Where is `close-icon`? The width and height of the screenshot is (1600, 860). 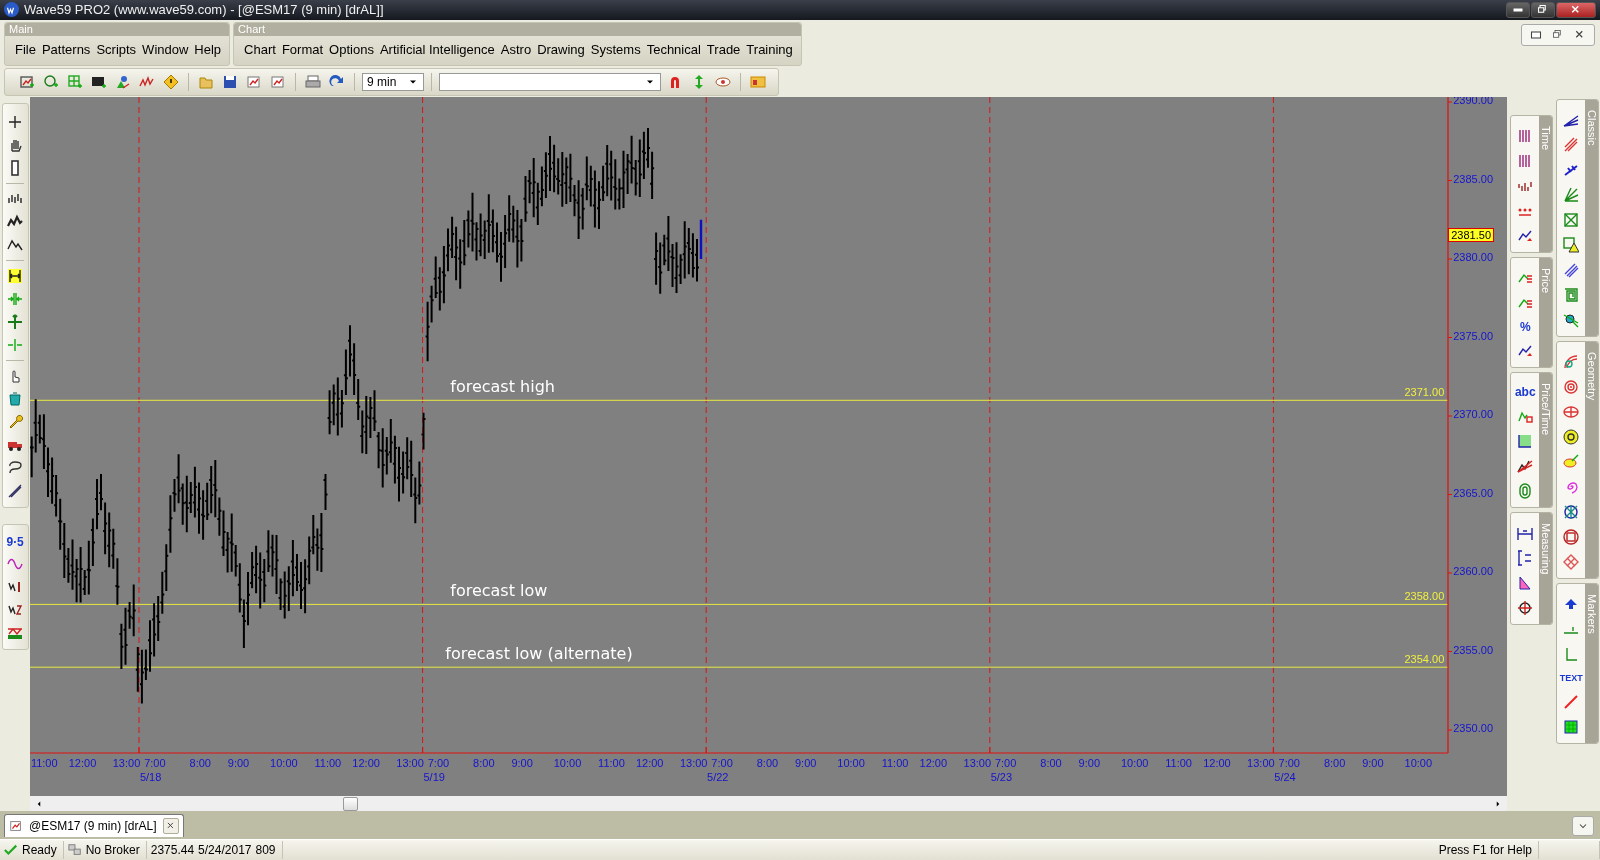
close-icon is located at coordinates (1576, 9).